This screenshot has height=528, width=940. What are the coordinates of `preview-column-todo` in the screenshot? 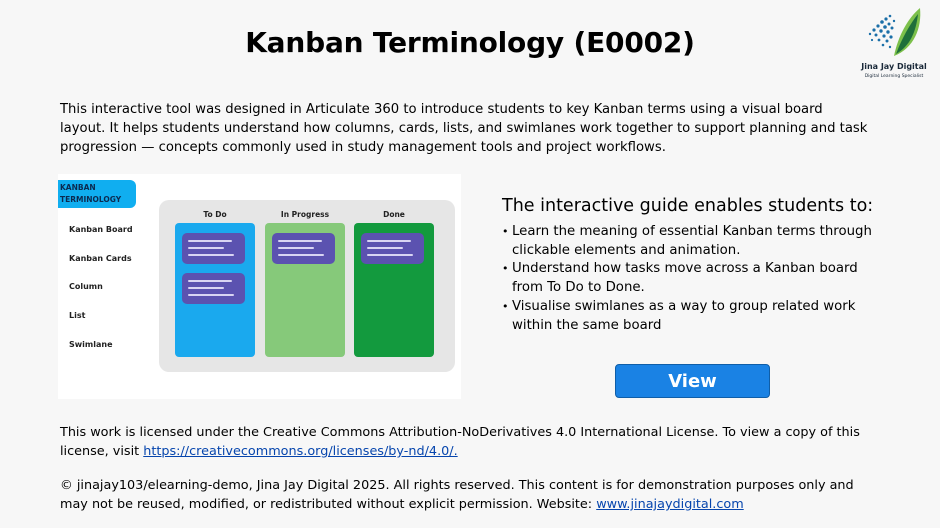 It's located at (215, 290).